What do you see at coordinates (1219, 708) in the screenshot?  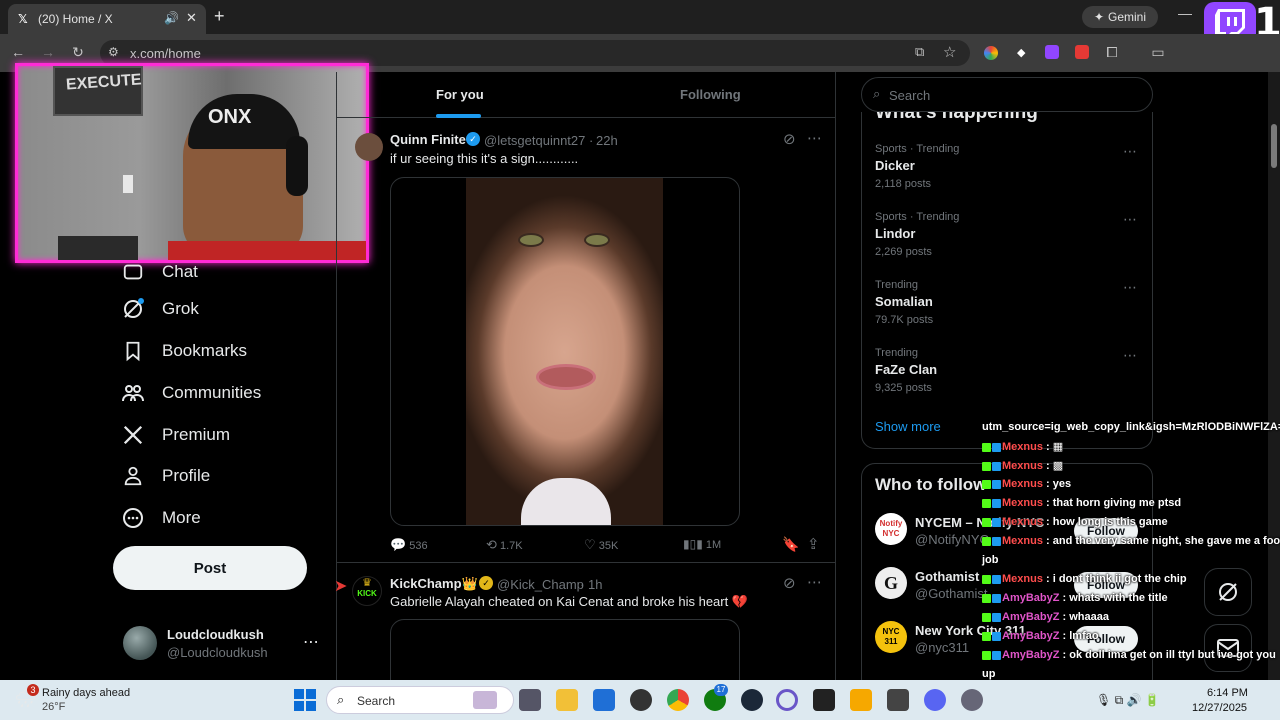 I see `clock-date: 12/27/2025` at bounding box center [1219, 708].